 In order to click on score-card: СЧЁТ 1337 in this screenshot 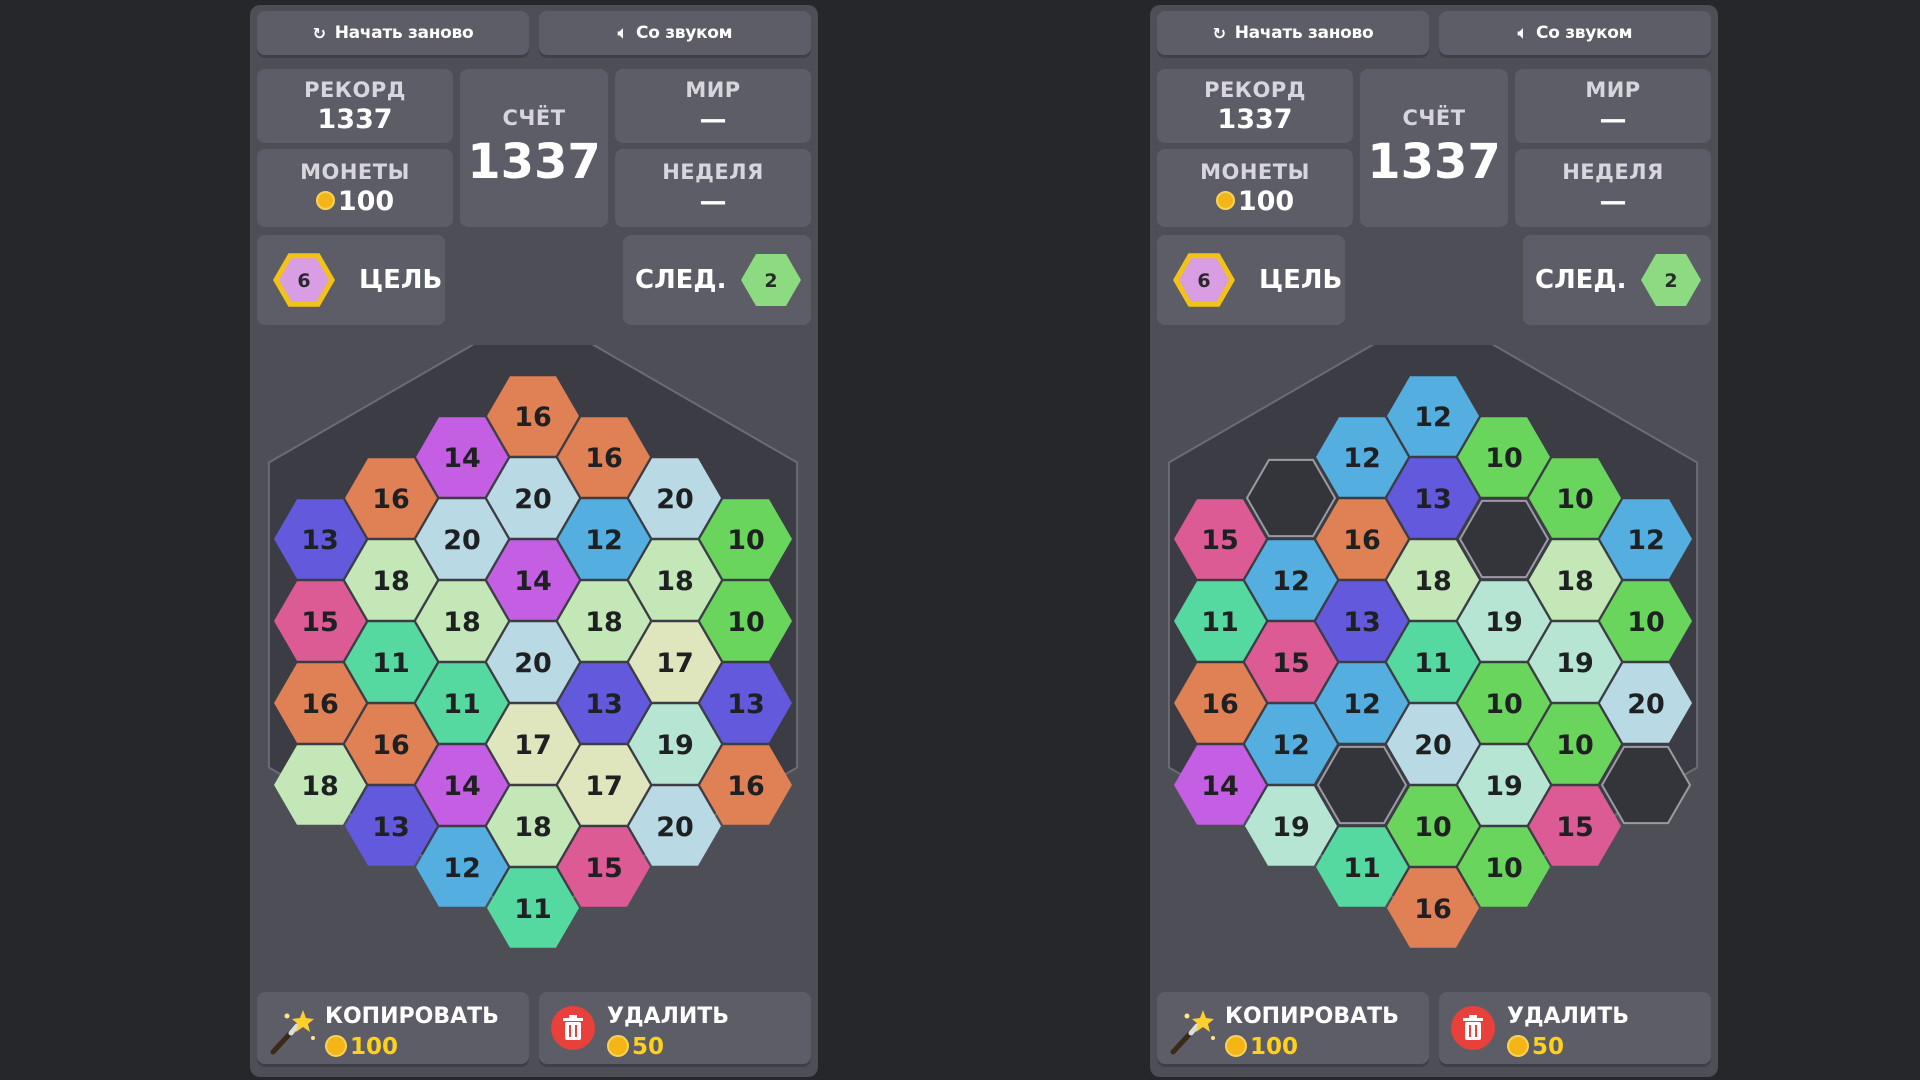, I will do `click(1434, 148)`.